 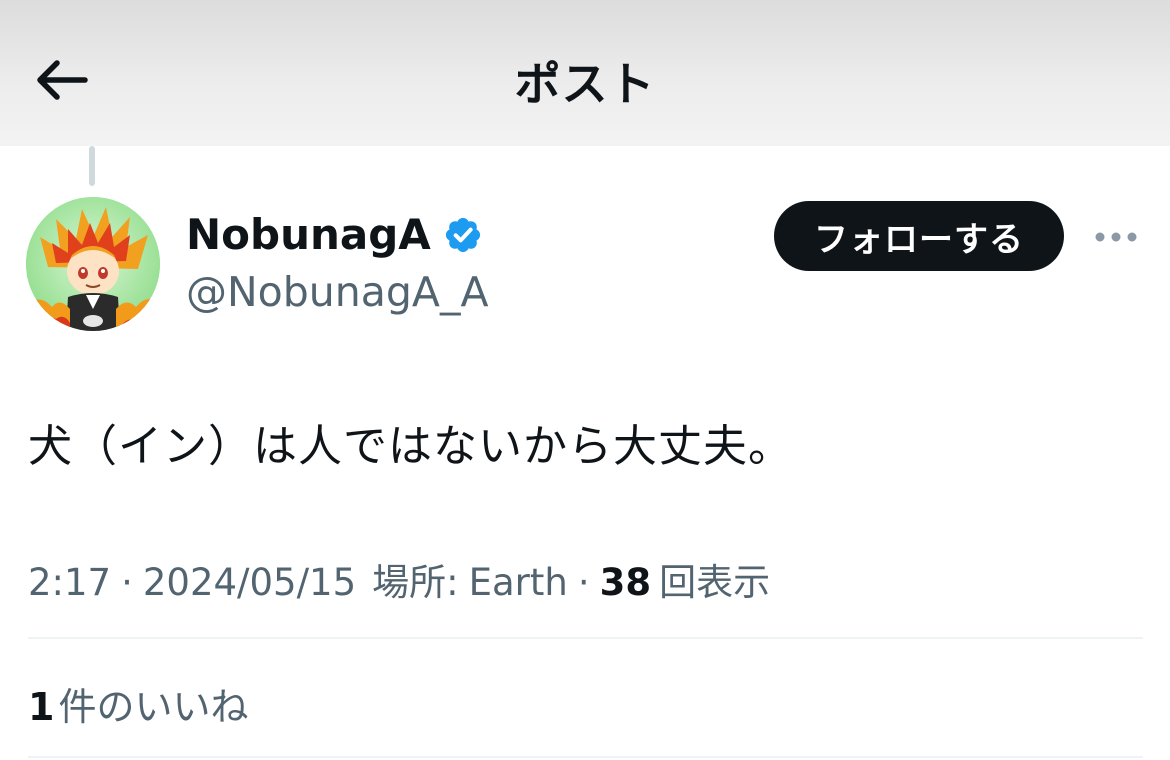 What do you see at coordinates (92, 166) in the screenshot?
I see `thread-connector-line` at bounding box center [92, 166].